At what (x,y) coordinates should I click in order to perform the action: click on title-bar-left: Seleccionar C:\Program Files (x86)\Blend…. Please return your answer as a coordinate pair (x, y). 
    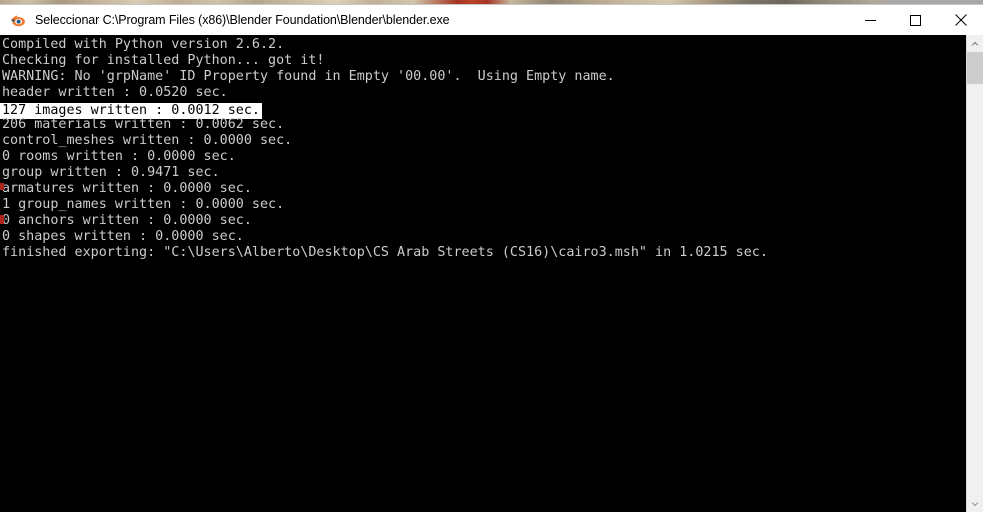
    Looking at the image, I should click on (424, 20).